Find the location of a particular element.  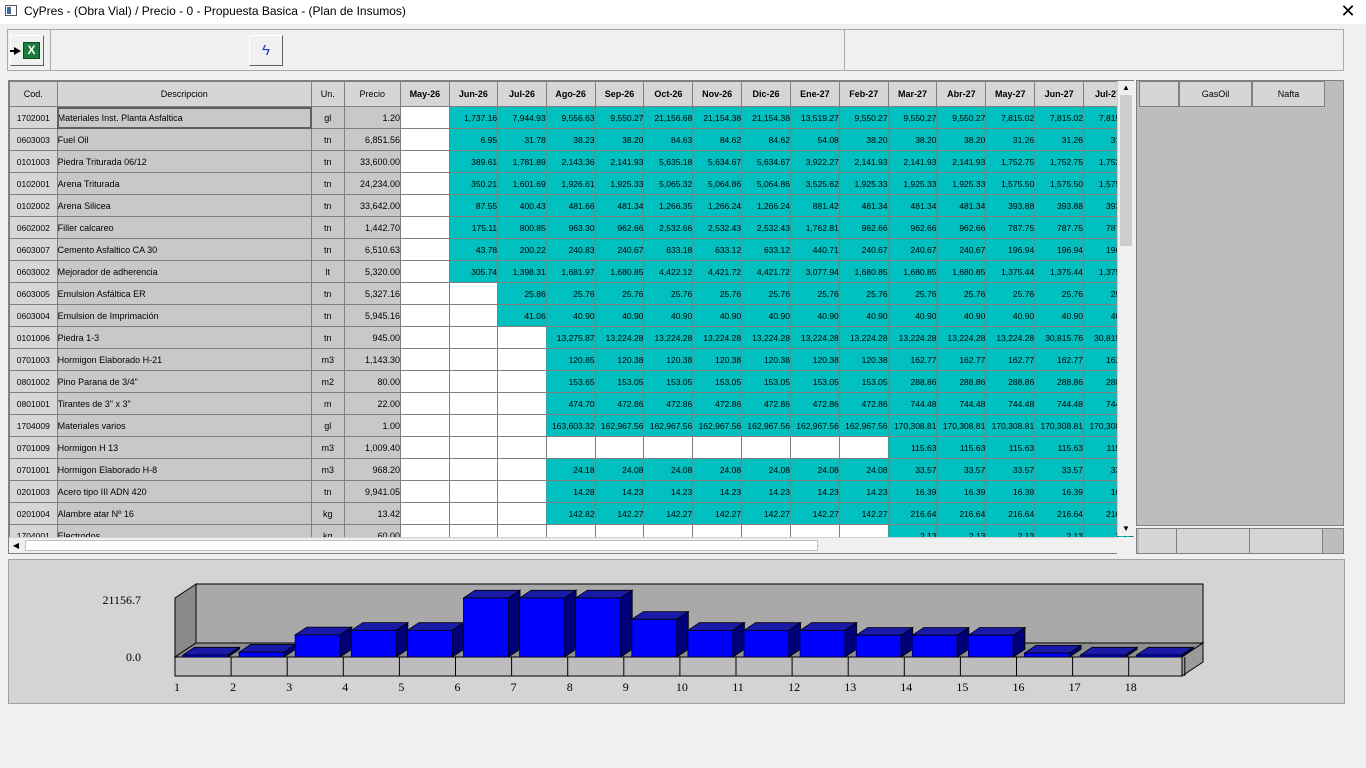

col-header-month: Sep-26 is located at coordinates (619, 94).